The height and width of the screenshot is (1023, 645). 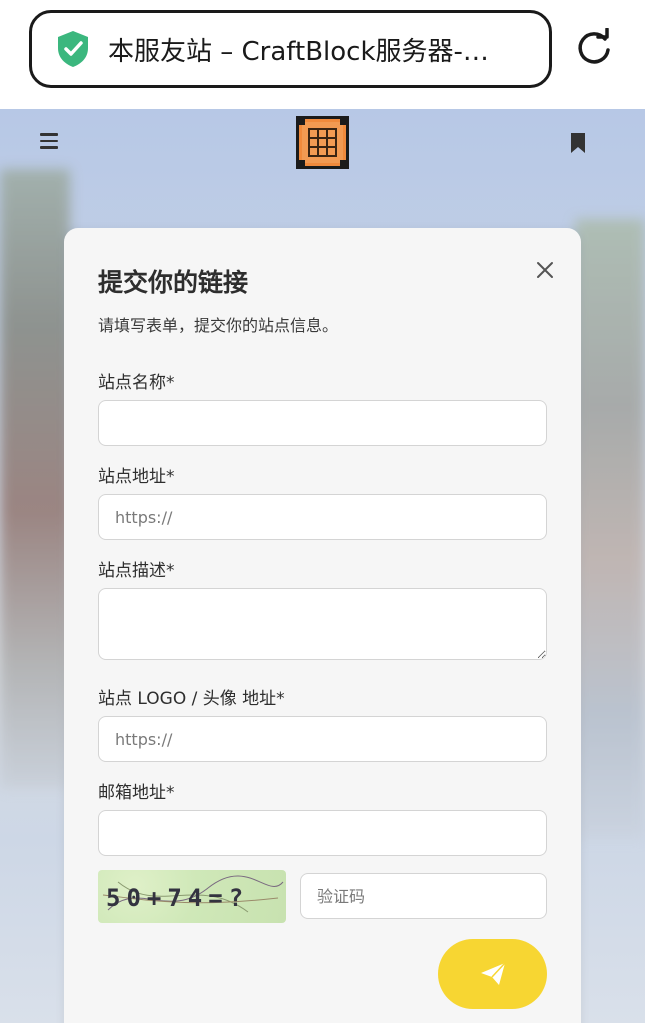 I want to click on paper-plane-icon, so click(x=493, y=973).